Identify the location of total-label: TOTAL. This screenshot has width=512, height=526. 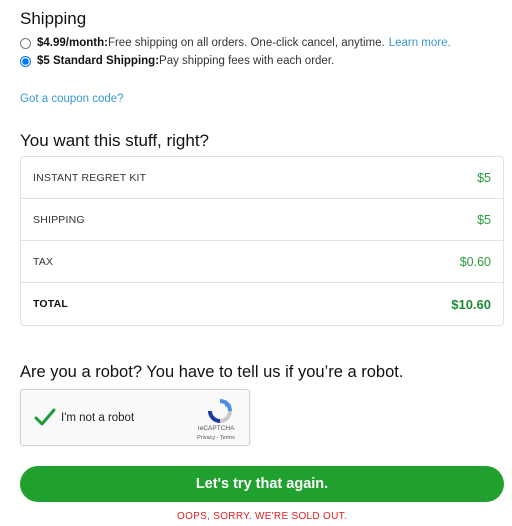
(51, 304).